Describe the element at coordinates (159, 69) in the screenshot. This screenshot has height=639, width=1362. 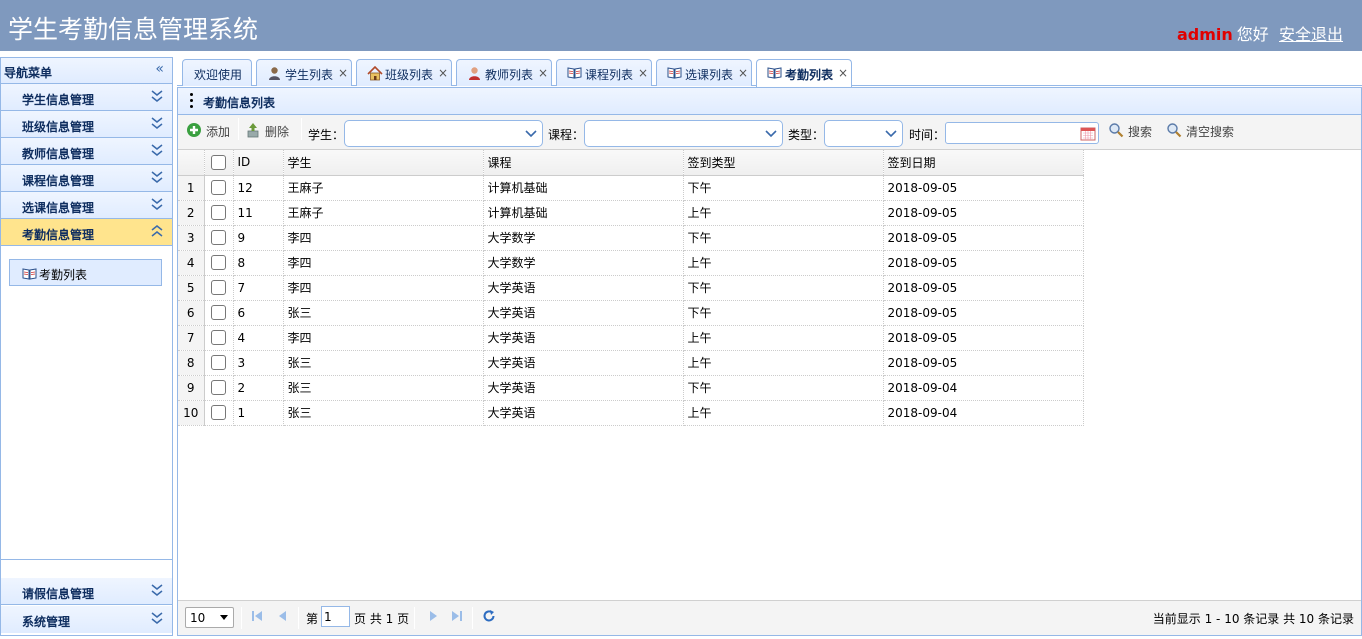
I see `collapse-left-icon: «` at that location.